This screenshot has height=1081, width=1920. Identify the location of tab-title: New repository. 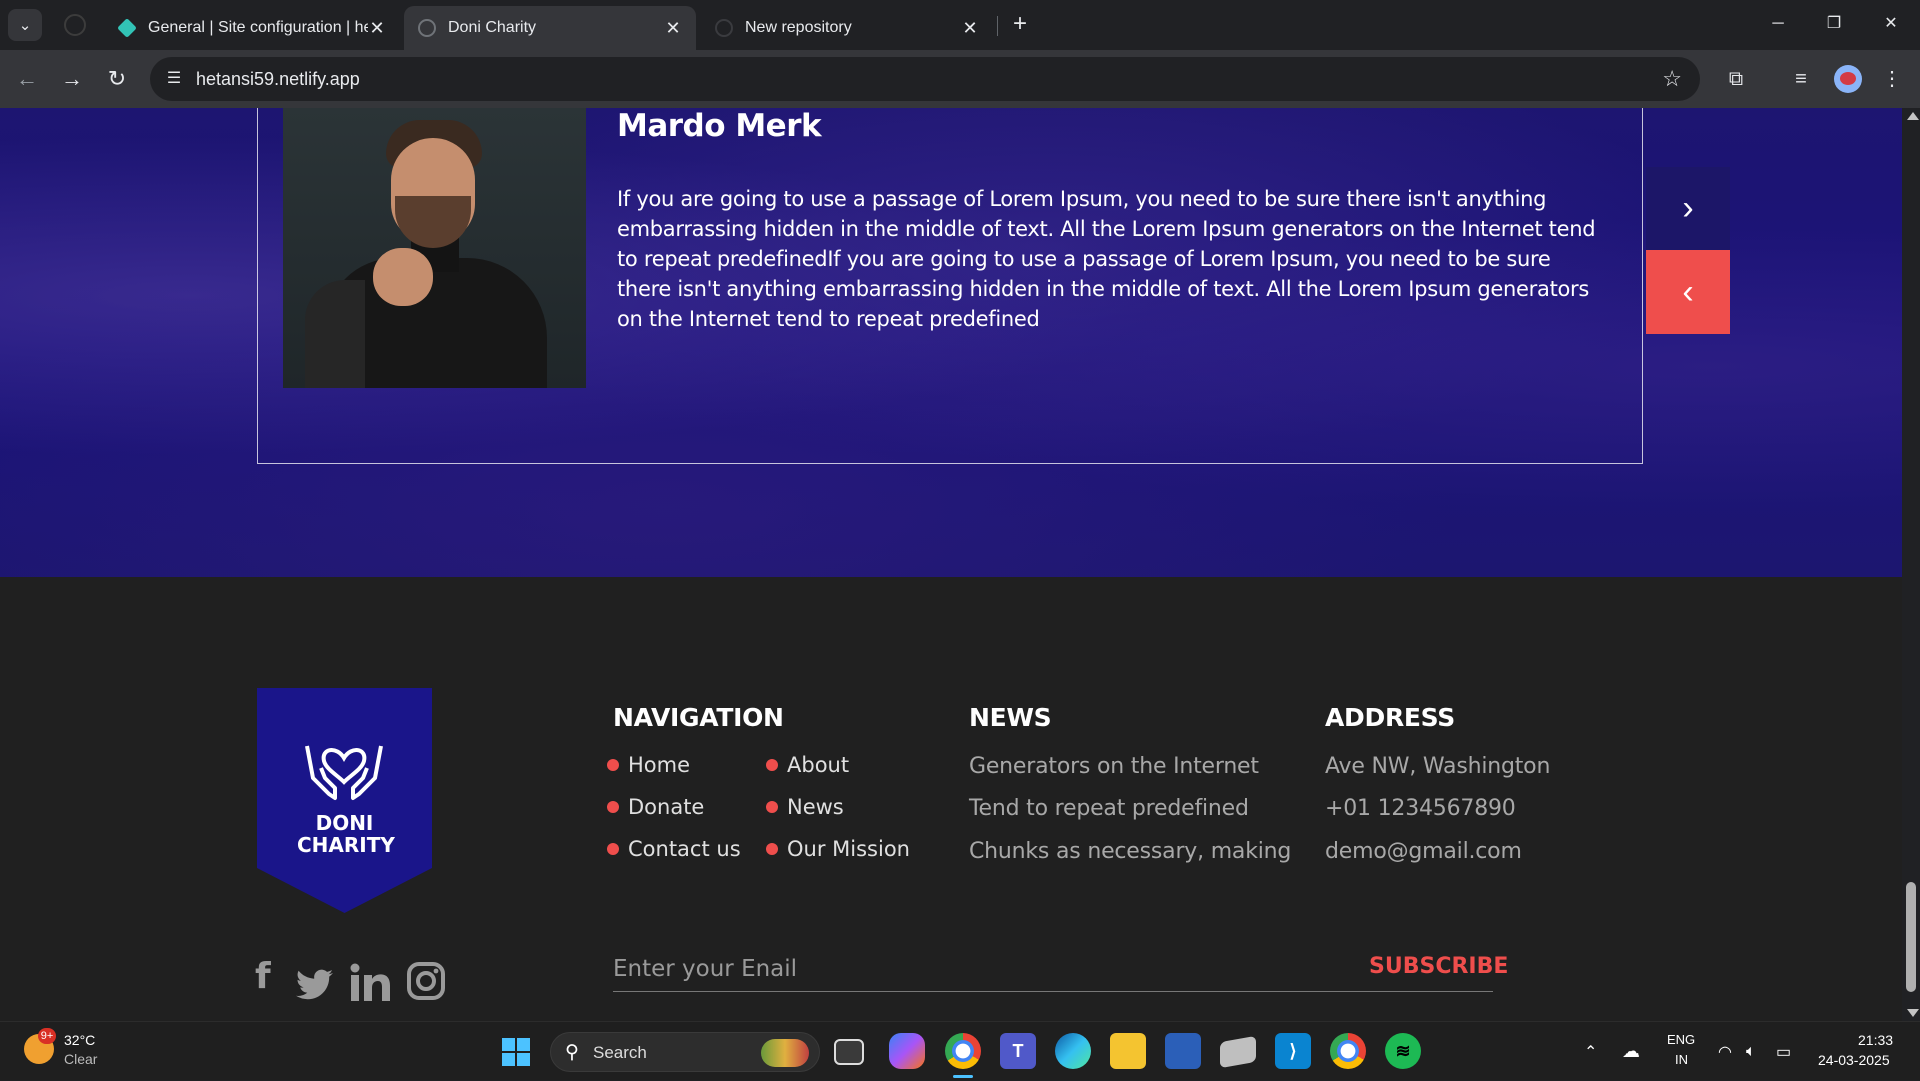
(798, 27).